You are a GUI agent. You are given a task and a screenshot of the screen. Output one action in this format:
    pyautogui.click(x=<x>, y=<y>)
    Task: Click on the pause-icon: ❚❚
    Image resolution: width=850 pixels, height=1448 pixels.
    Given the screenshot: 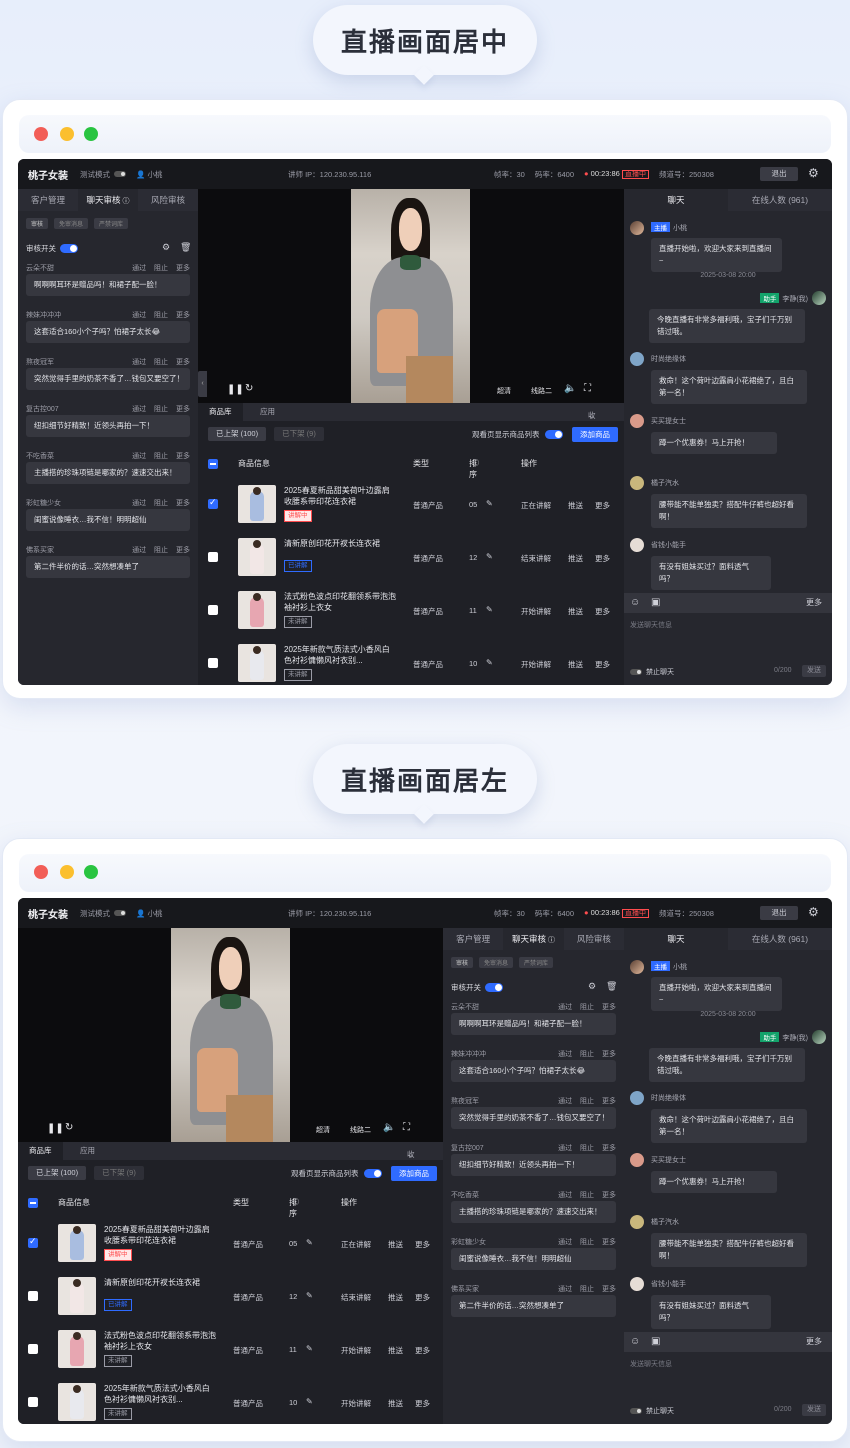 What is the action you would take?
    pyautogui.click(x=55, y=1128)
    